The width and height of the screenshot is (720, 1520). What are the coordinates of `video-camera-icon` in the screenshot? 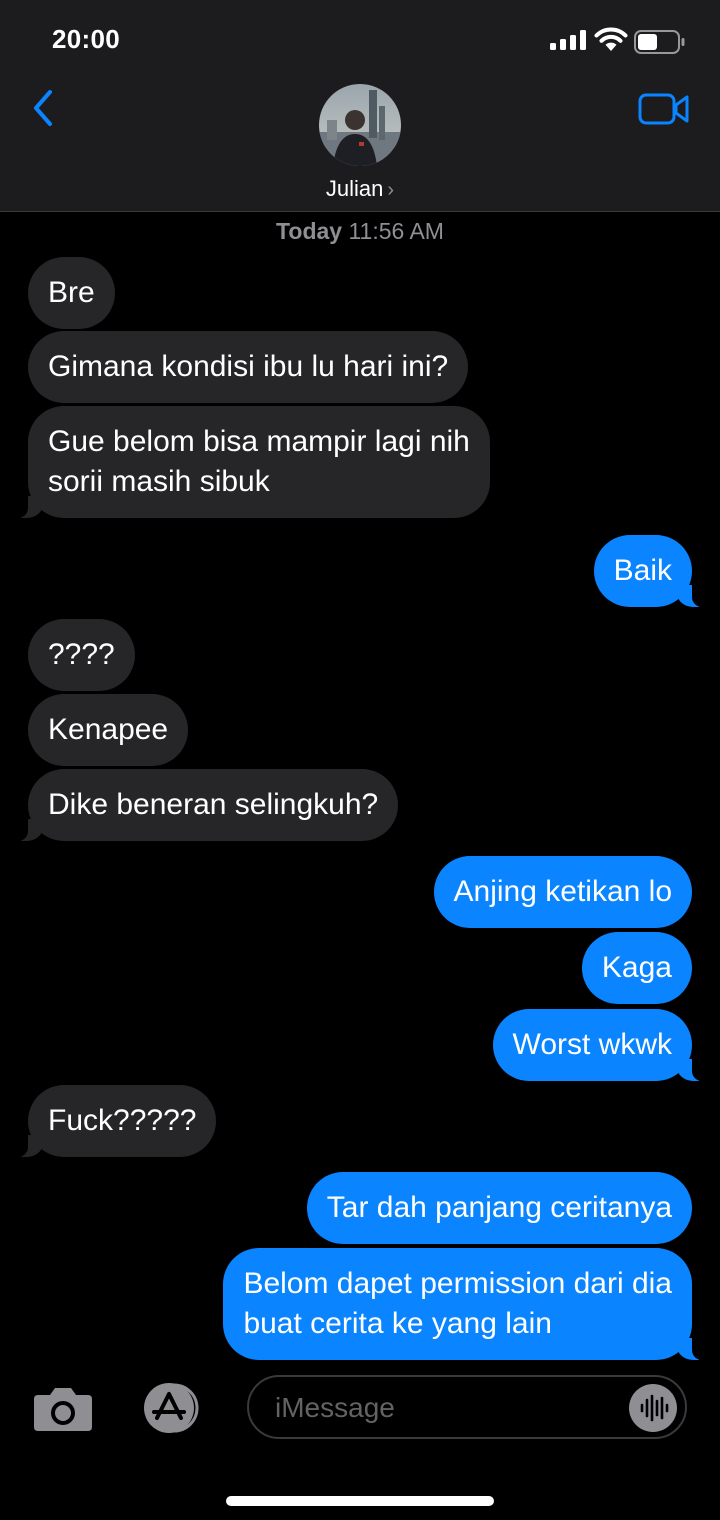 It's located at (663, 109).